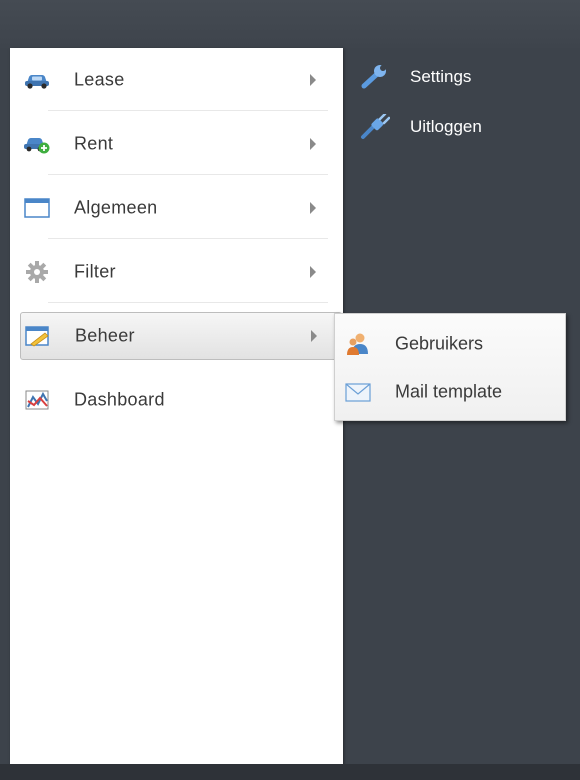  I want to click on menu-item-filter: Filter, so click(176, 272).